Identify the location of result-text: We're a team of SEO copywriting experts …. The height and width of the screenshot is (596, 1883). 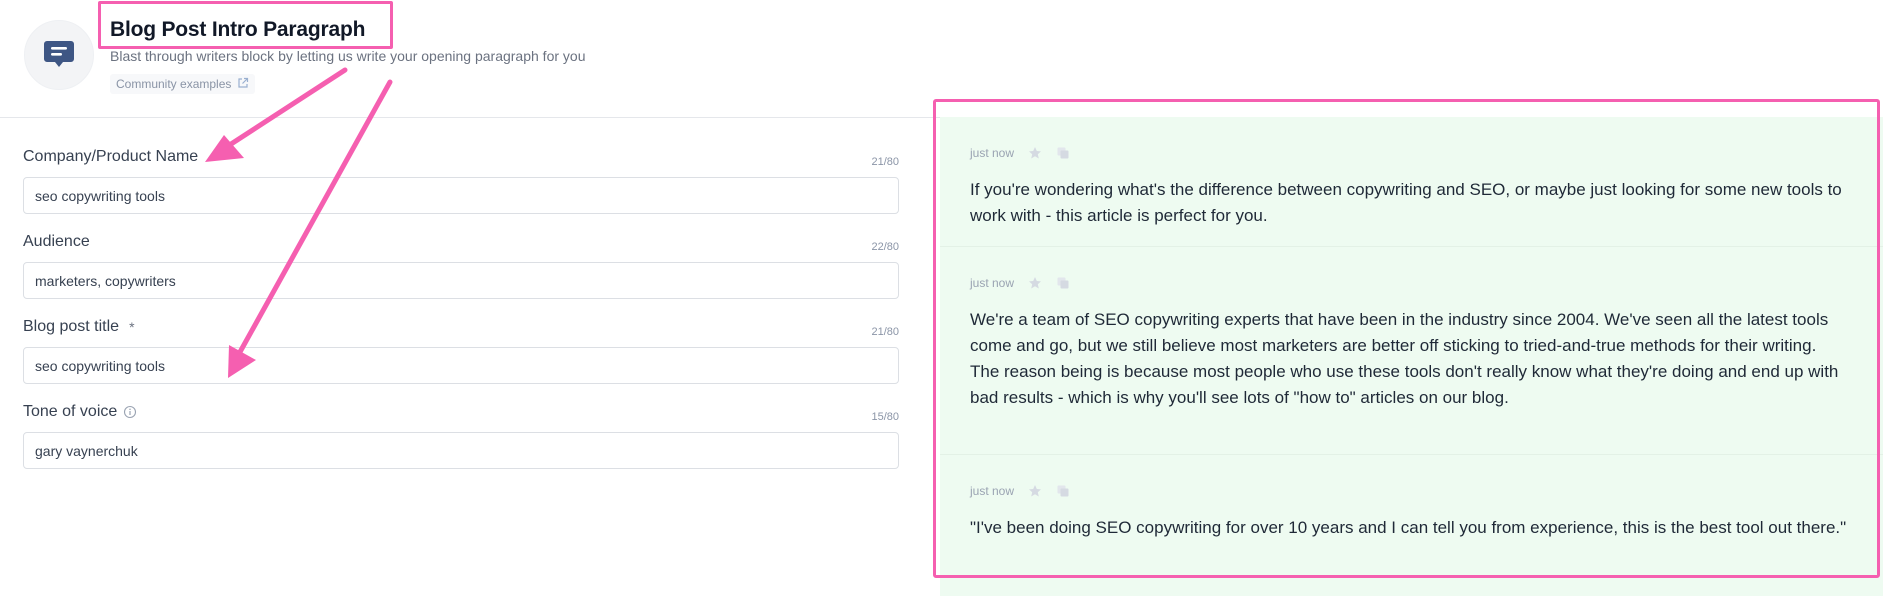
(1404, 358).